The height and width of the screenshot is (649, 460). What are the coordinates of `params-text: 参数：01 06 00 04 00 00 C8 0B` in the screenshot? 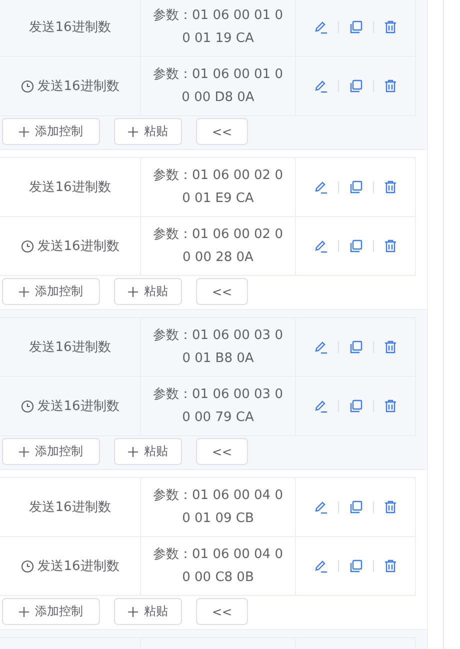 It's located at (218, 566).